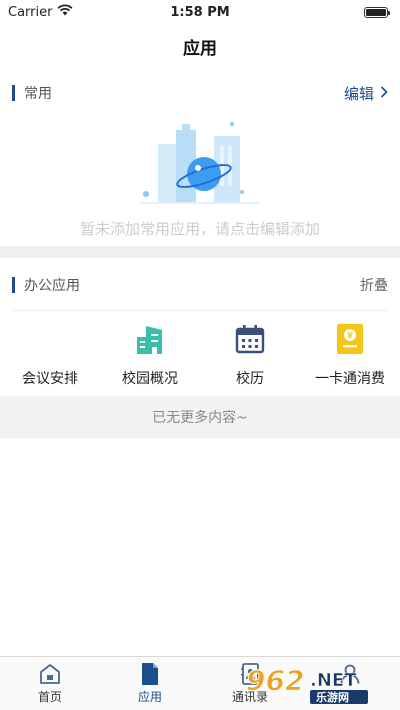 This screenshot has width=400, height=710. Describe the element at coordinates (350, 339) in the screenshot. I see `card-payment-icon` at that location.